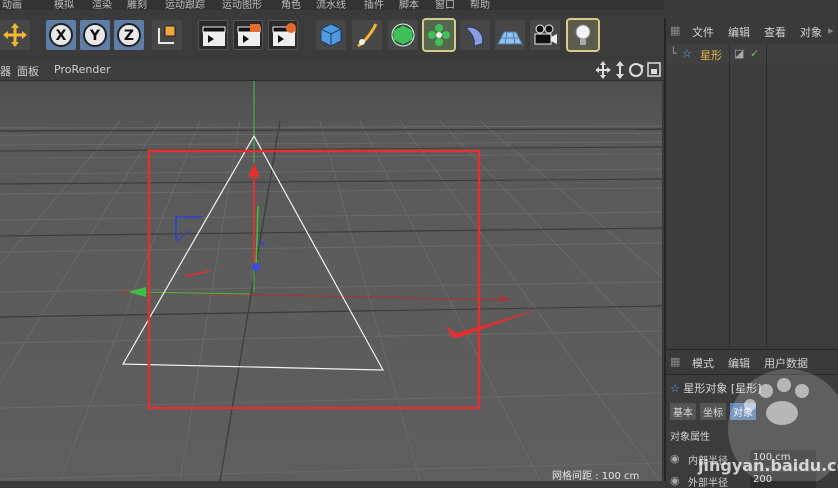 The width and height of the screenshot is (838, 488). I want to click on menu-item: 雕刻, so click(137, 5).